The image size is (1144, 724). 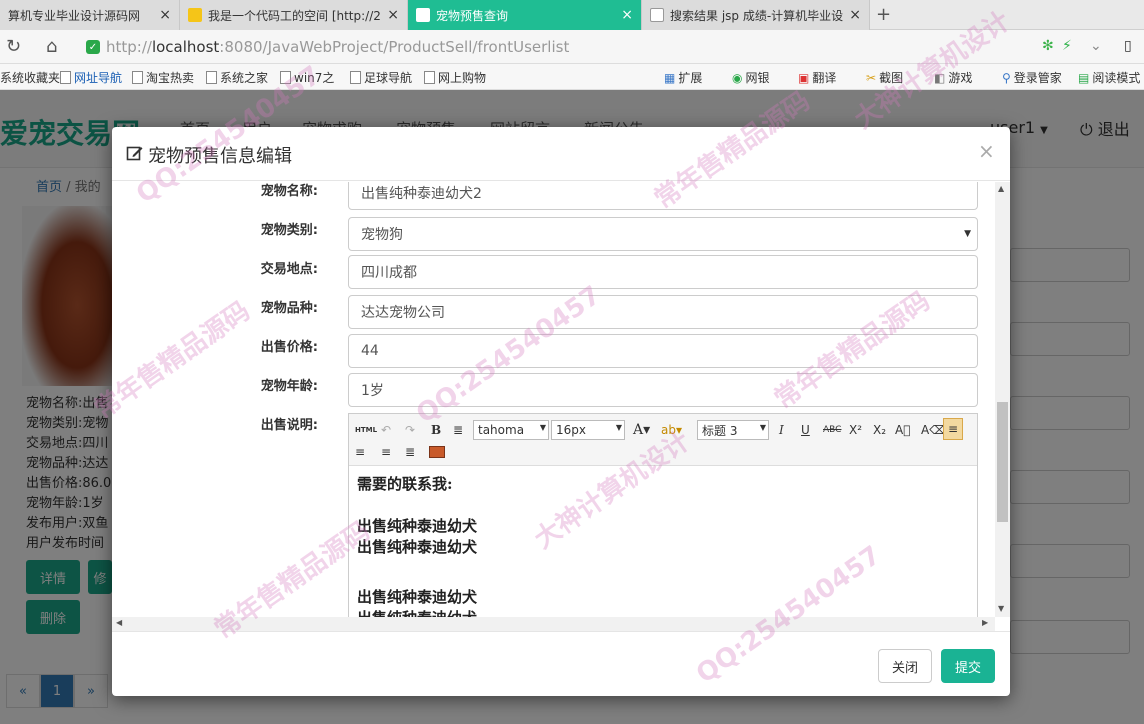 I want to click on chevron-down-icon: ⌄, so click(x=1096, y=46).